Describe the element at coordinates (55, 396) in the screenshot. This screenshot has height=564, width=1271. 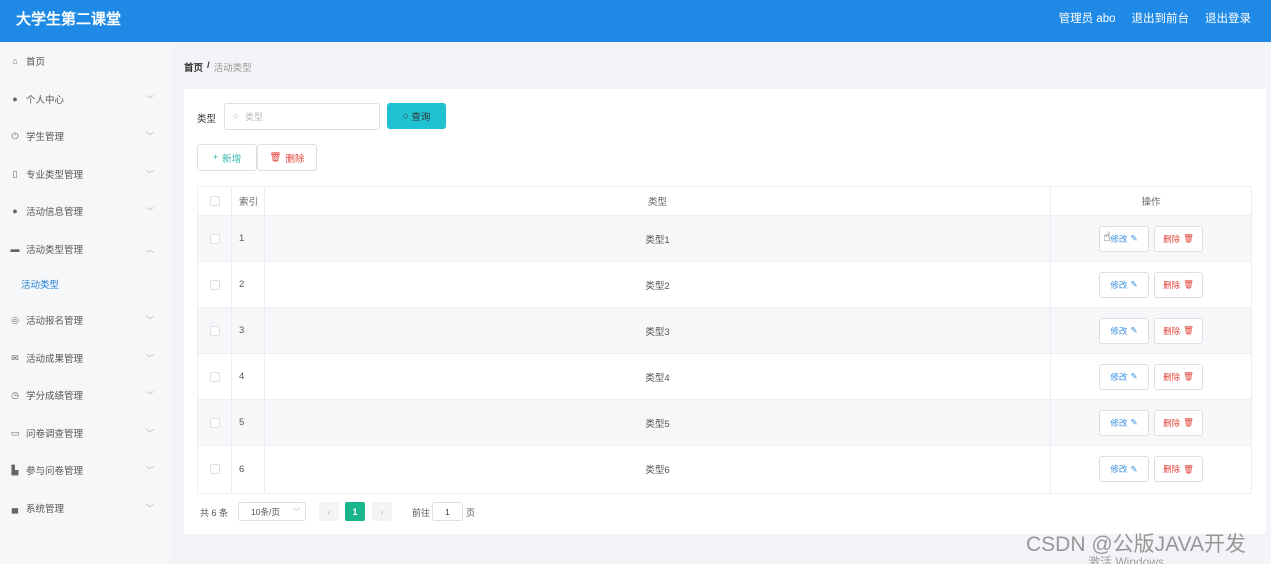
I see `sidebar-item-label: 学分成绩管理` at that location.